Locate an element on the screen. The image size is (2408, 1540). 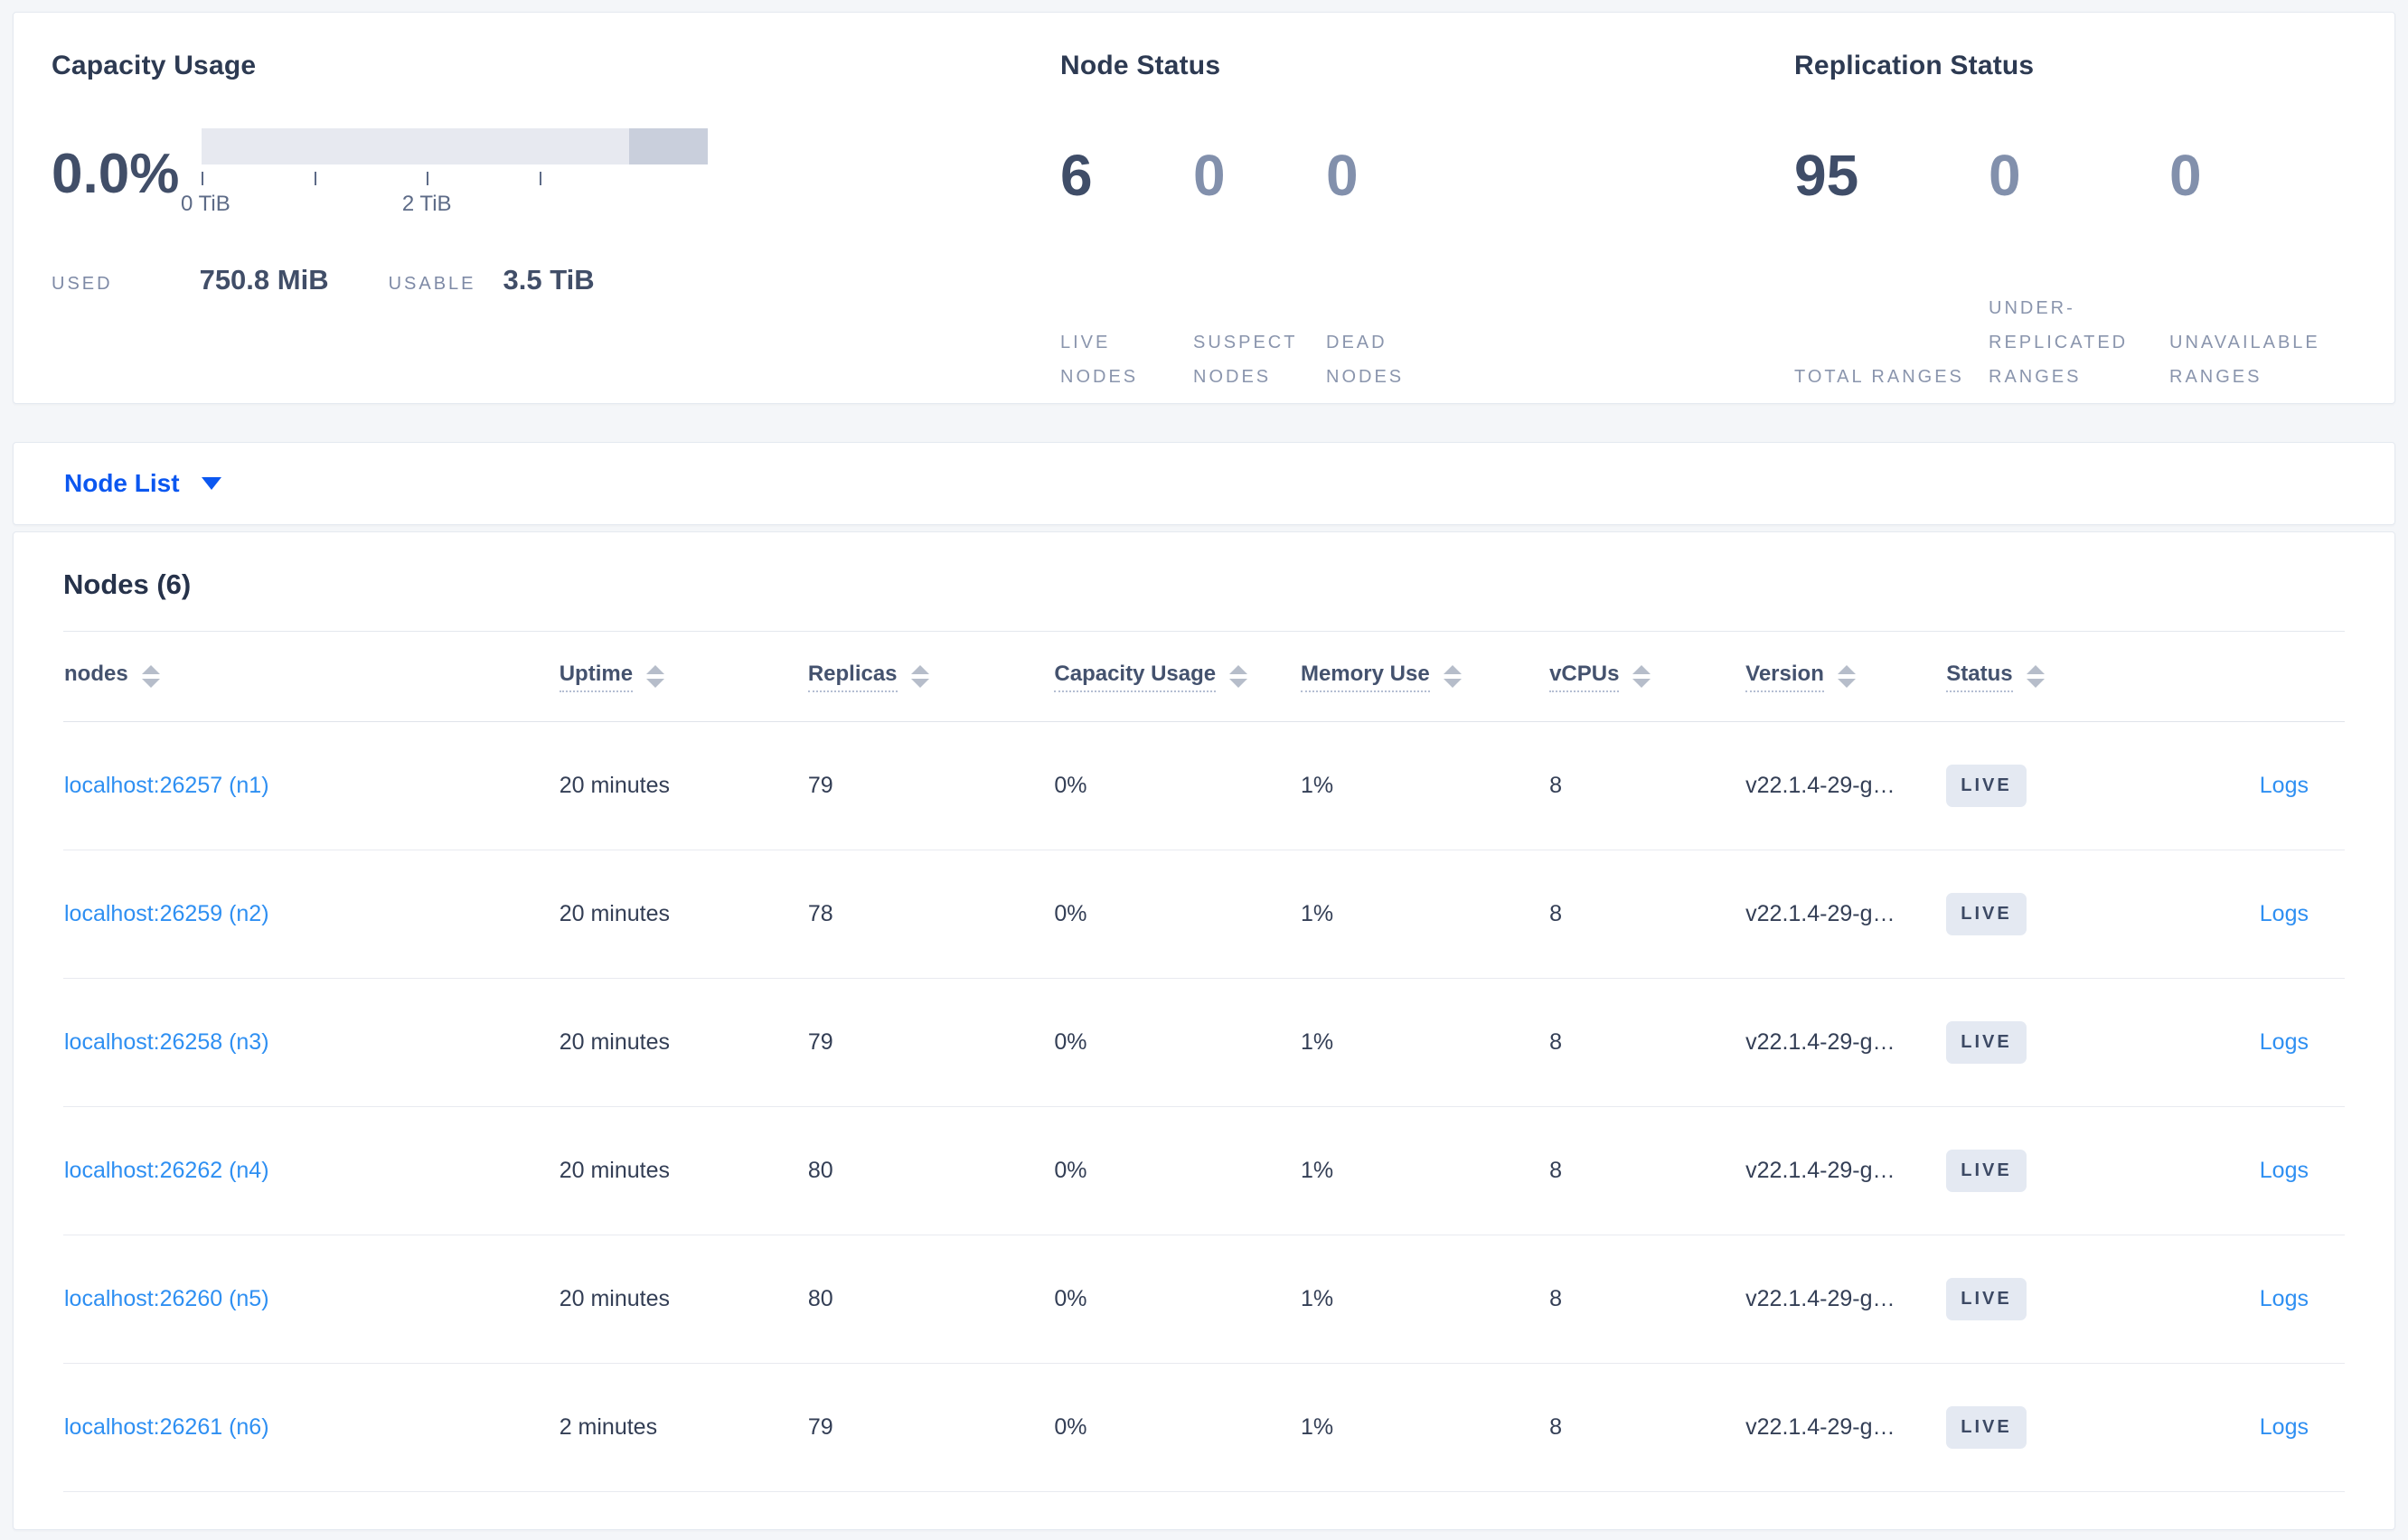
stat-label: LIVE NODES is located at coordinates (1099, 360).